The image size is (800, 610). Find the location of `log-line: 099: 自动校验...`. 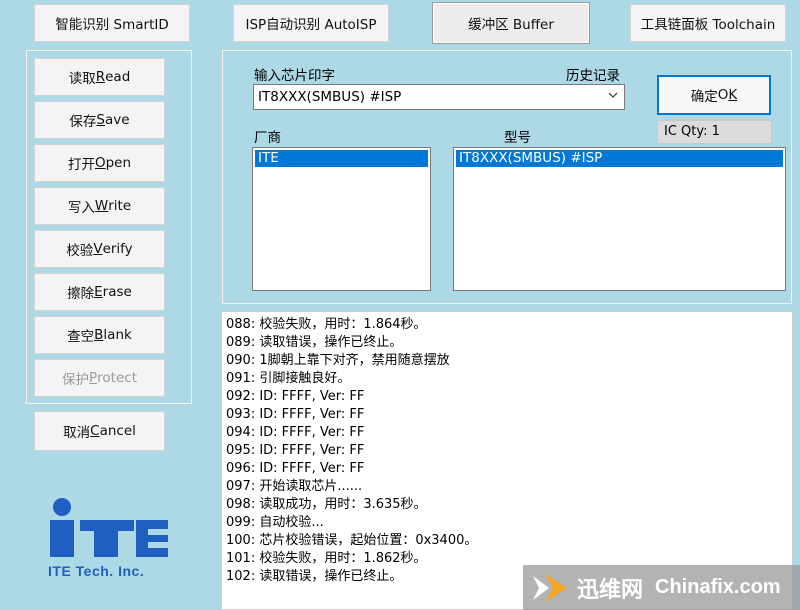

log-line: 099: 自动校验... is located at coordinates (275, 522).